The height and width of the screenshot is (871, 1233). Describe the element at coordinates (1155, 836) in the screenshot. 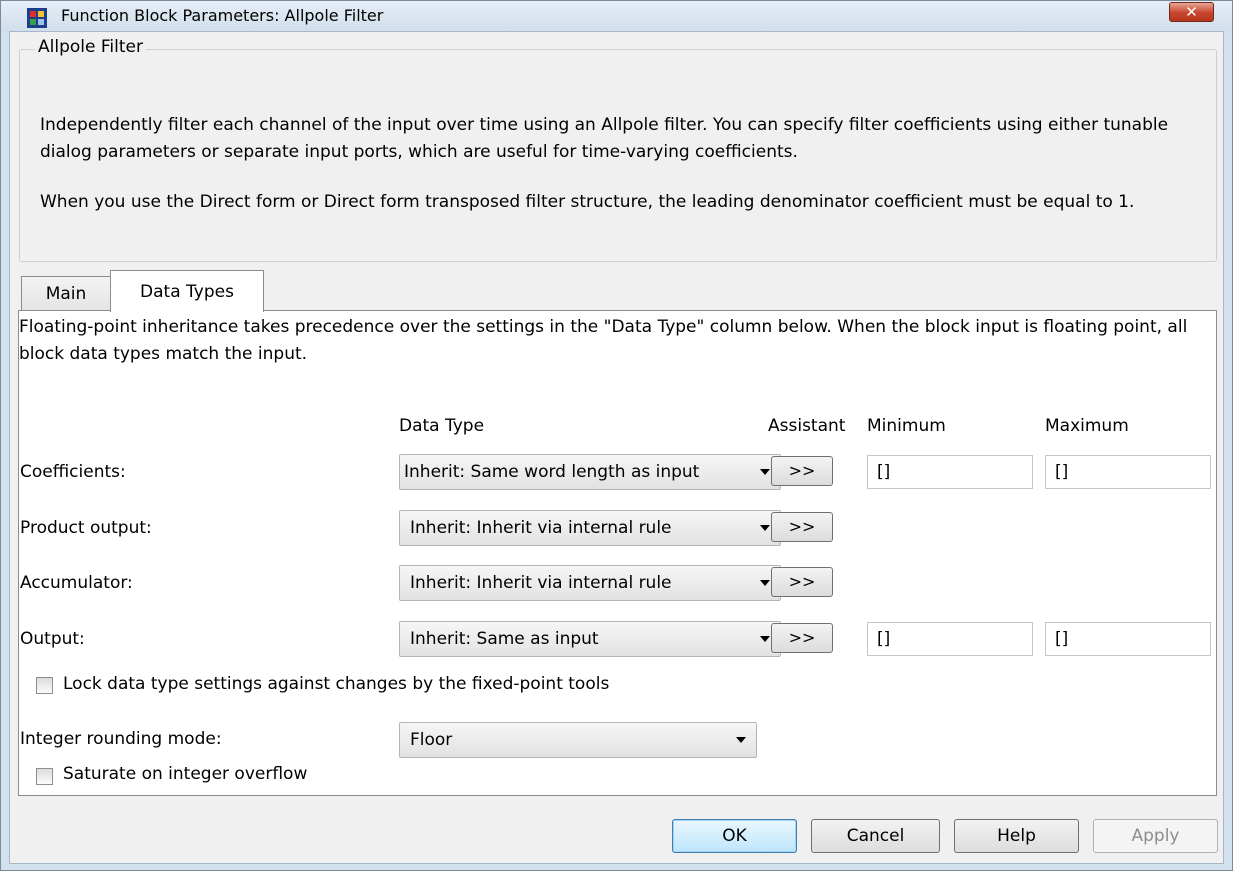

I see `apply-button: Apply` at that location.